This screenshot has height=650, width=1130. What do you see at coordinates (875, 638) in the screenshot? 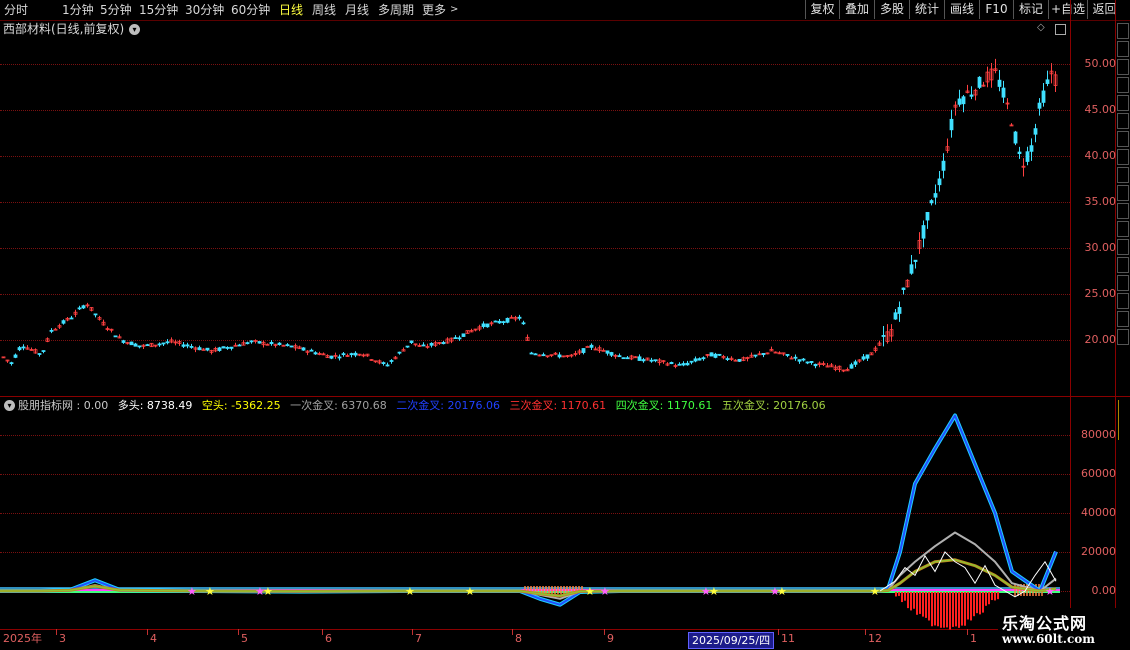
I see `x-tick: 12` at bounding box center [875, 638].